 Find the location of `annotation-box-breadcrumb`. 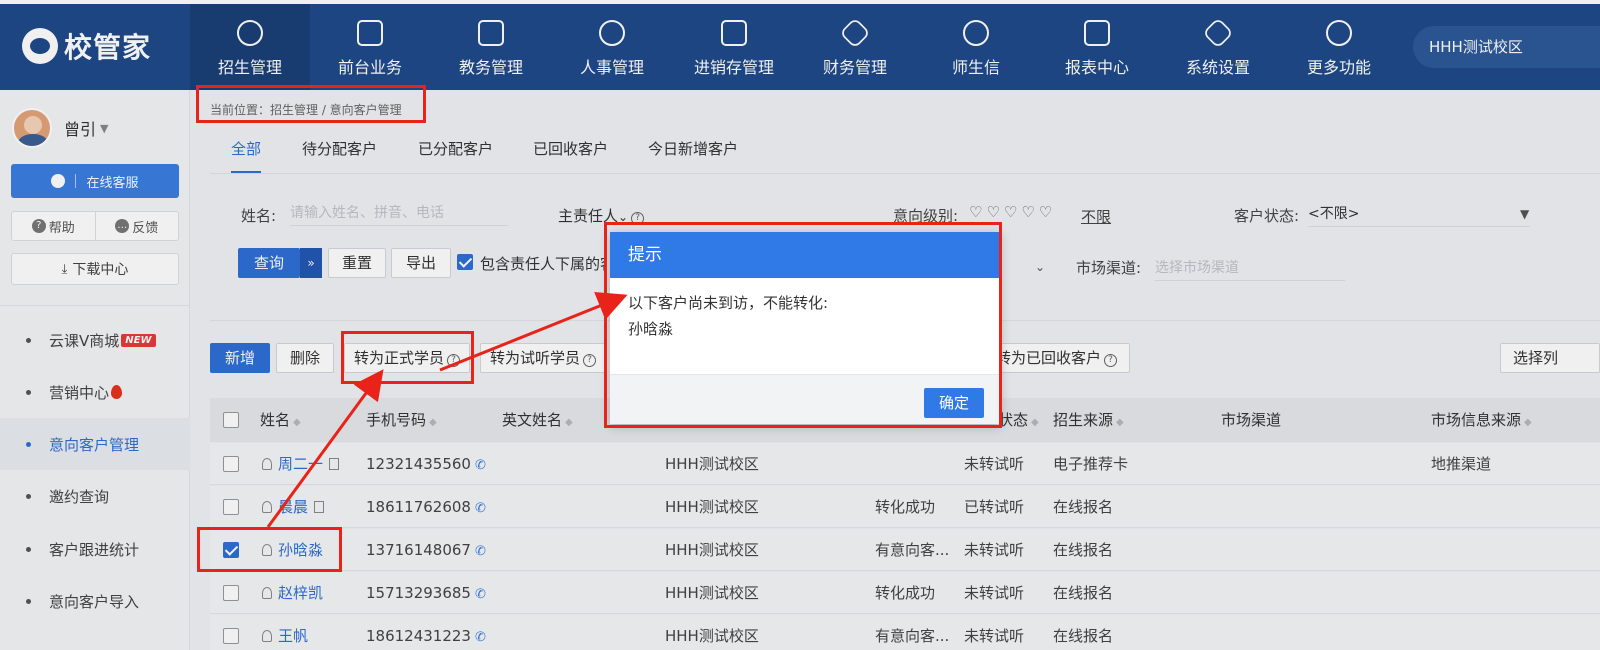

annotation-box-breadcrumb is located at coordinates (311, 104).